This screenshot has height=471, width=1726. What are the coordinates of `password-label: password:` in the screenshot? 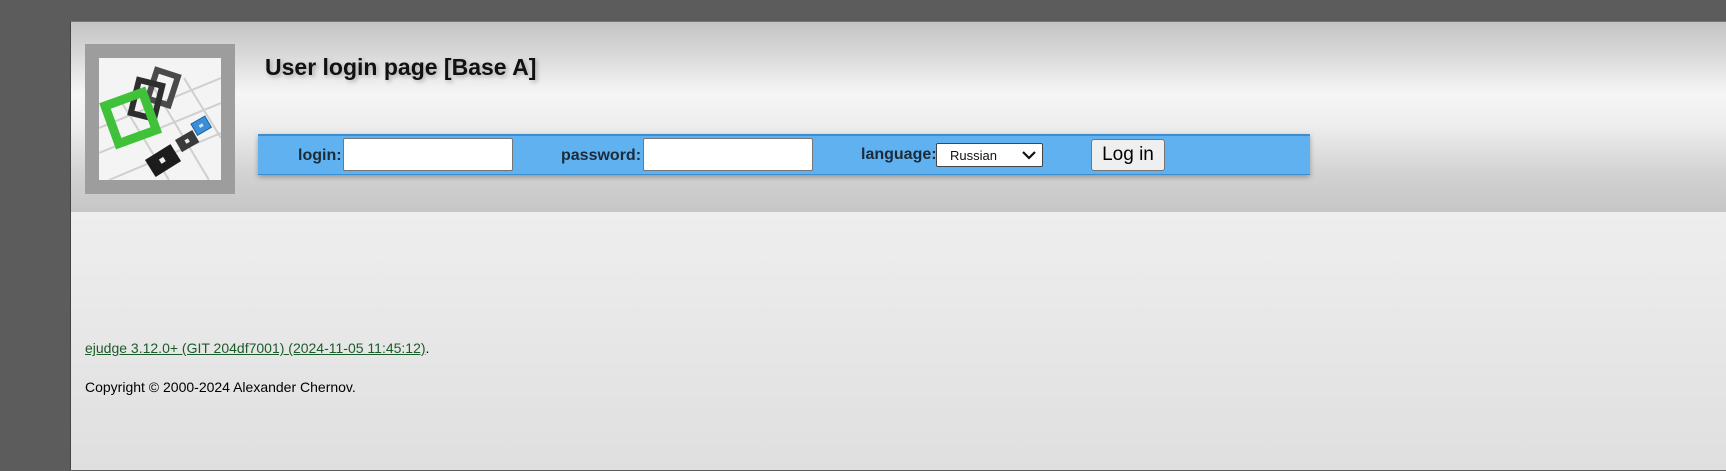 It's located at (601, 155).